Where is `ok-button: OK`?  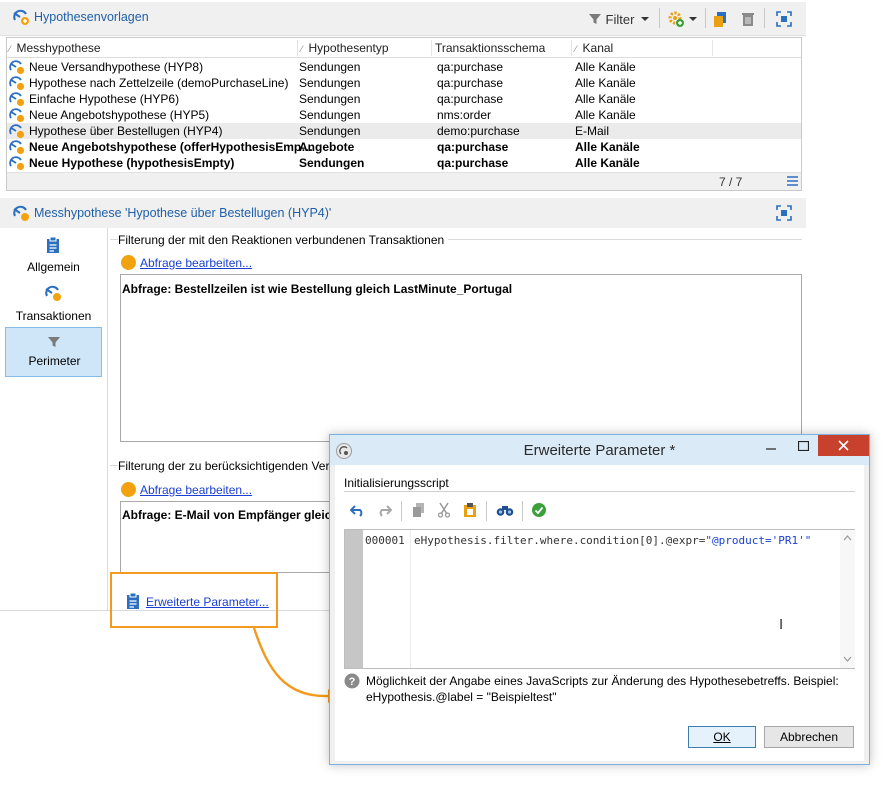 ok-button: OK is located at coordinates (722, 737).